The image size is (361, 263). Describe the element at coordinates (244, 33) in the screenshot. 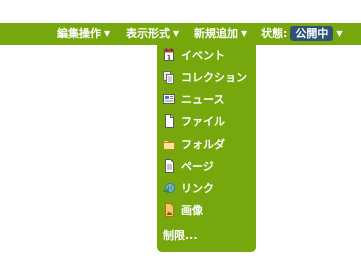

I see `add-new-arrow-icon: ▼` at that location.